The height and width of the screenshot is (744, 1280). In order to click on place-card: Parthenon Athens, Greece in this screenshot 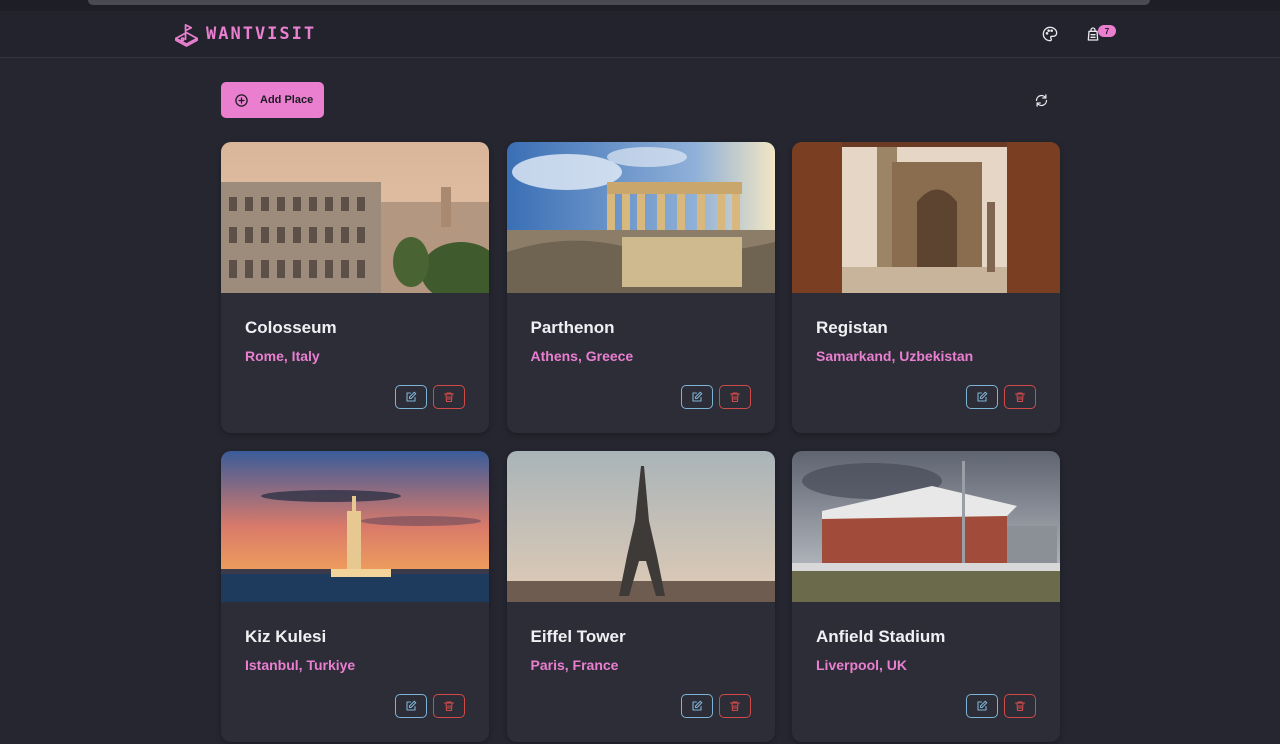, I will do `click(640, 287)`.